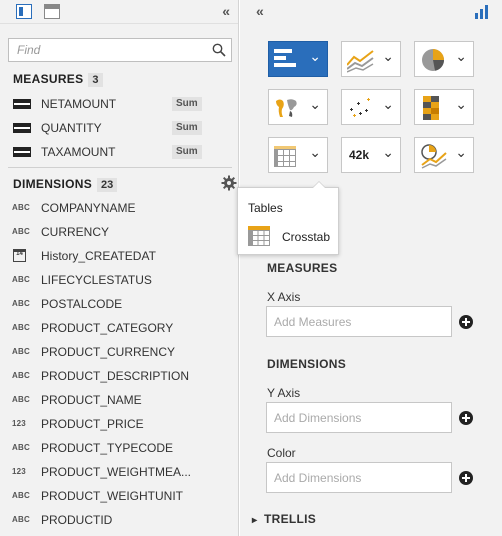  I want to click on dimension-item: ABC PRODUCTID, so click(119, 520).